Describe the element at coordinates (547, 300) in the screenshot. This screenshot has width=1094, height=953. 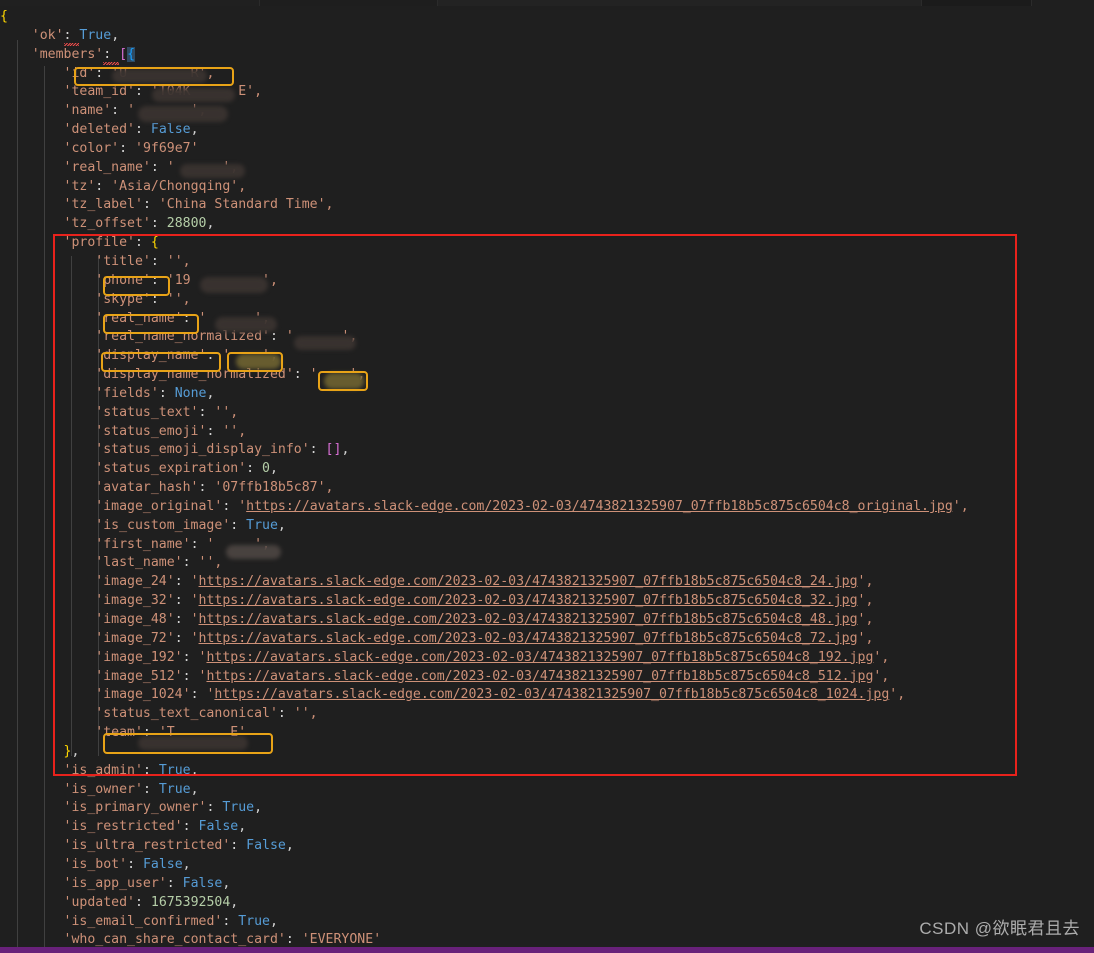
I see `code-line: 'skype': '',` at that location.